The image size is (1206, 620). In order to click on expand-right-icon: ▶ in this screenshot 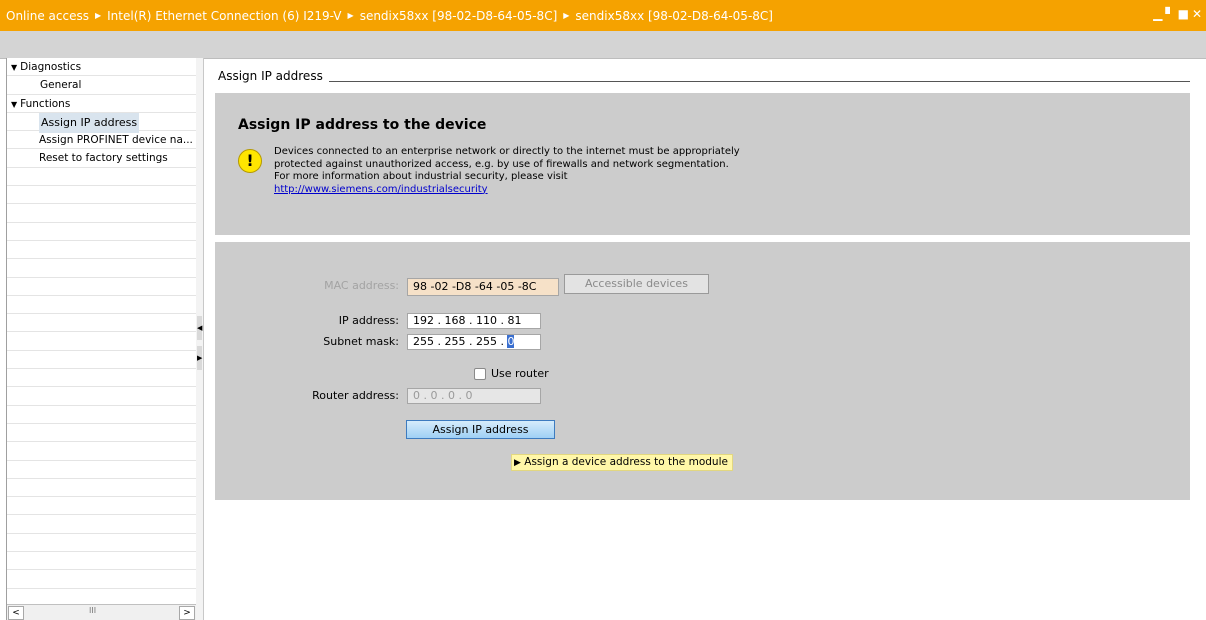, I will do `click(199, 358)`.